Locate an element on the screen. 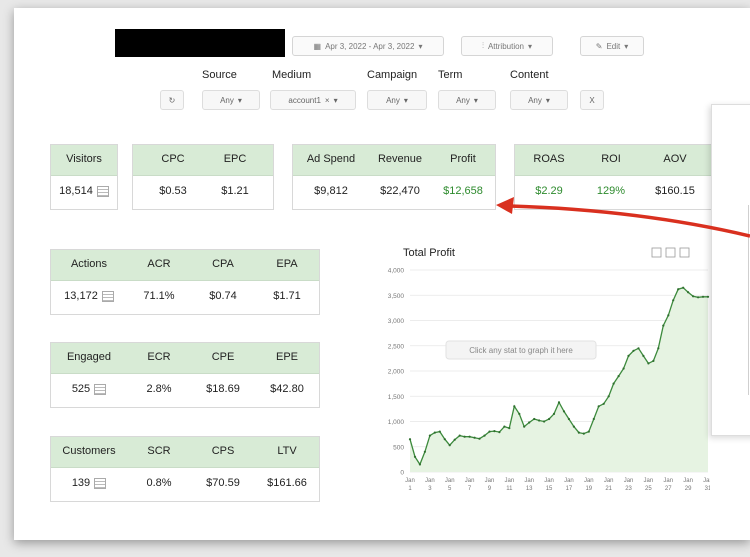 This screenshot has height=557, width=750. aov-label: AOV is located at coordinates (675, 159).